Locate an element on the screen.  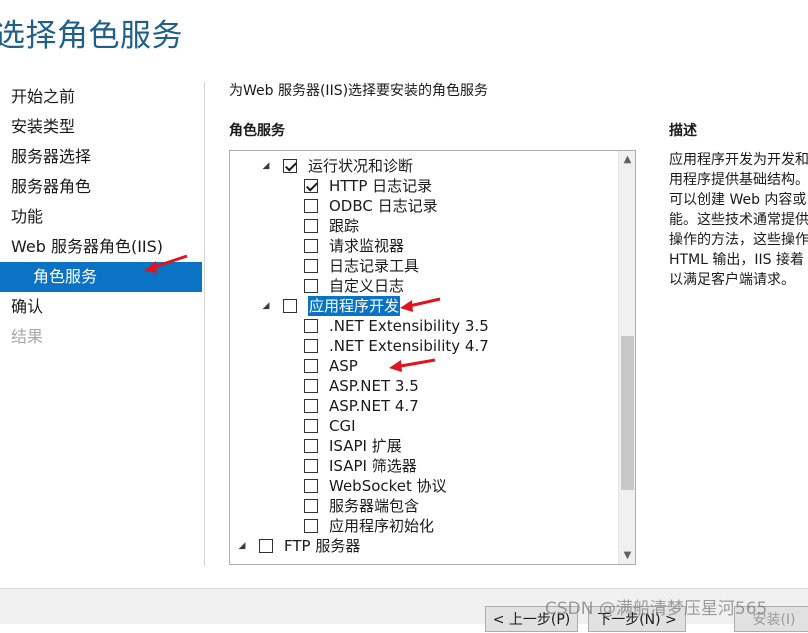
tree-row-label: 自定义日志 is located at coordinates (366, 286).